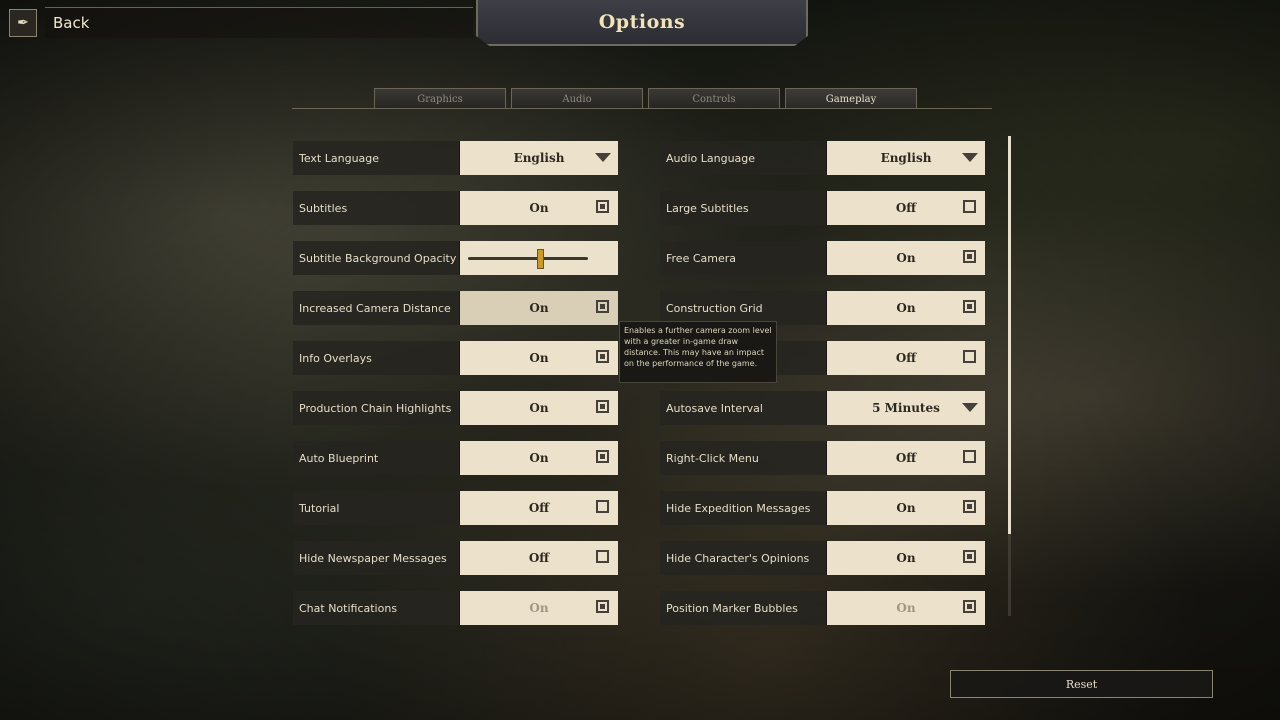  I want to click on setting-row-autosave-interval: Autosave Interval 5 Minutes, so click(823, 408).